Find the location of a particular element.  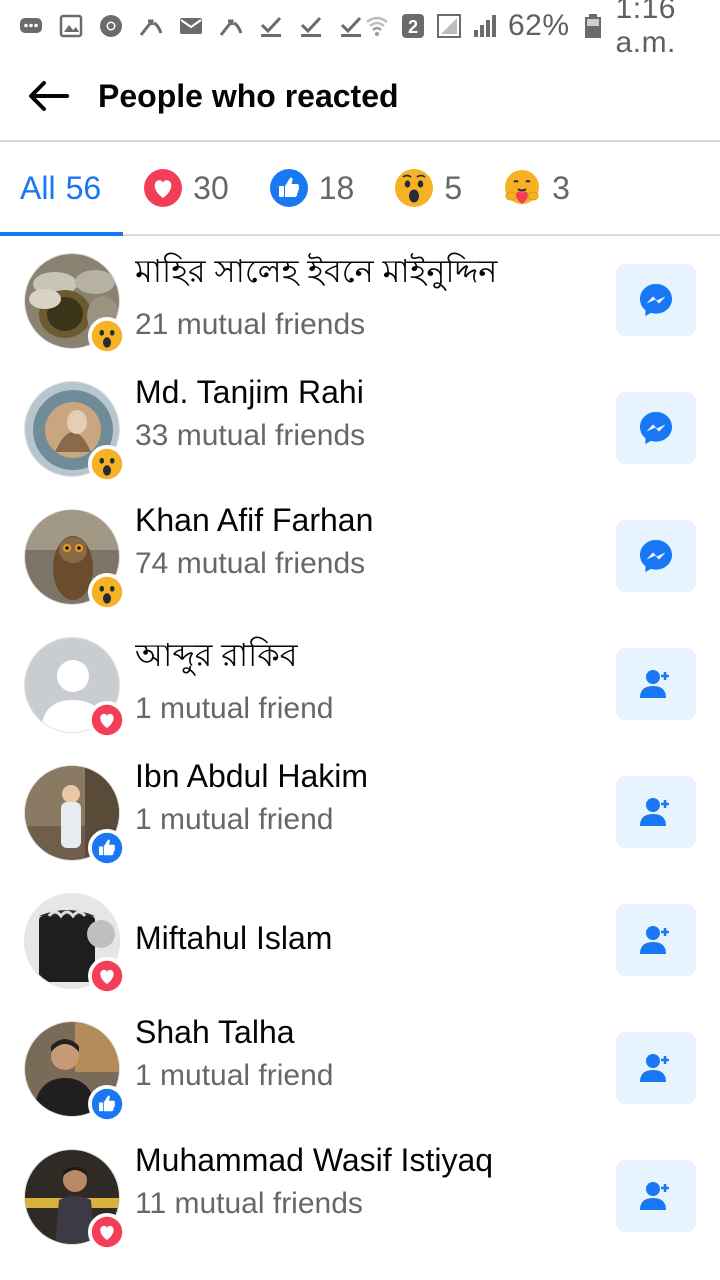

mail-icon is located at coordinates (191, 26).